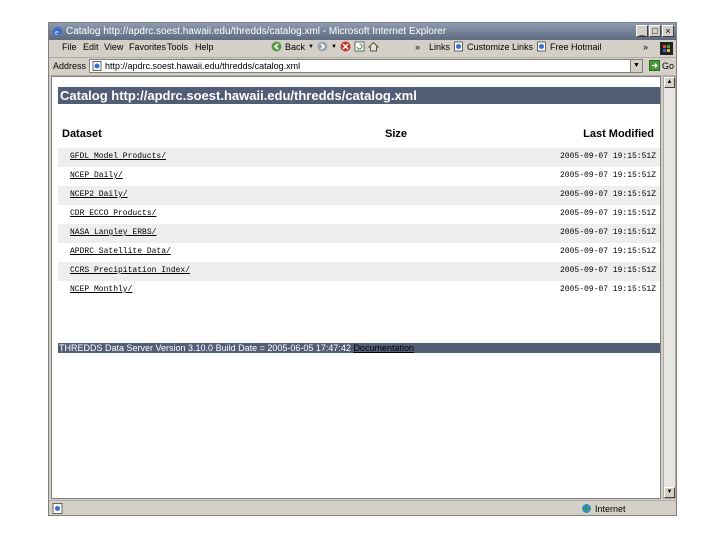 The height and width of the screenshot is (540, 720). Describe the element at coordinates (655, 31) in the screenshot. I see `maximize-button: □` at that location.